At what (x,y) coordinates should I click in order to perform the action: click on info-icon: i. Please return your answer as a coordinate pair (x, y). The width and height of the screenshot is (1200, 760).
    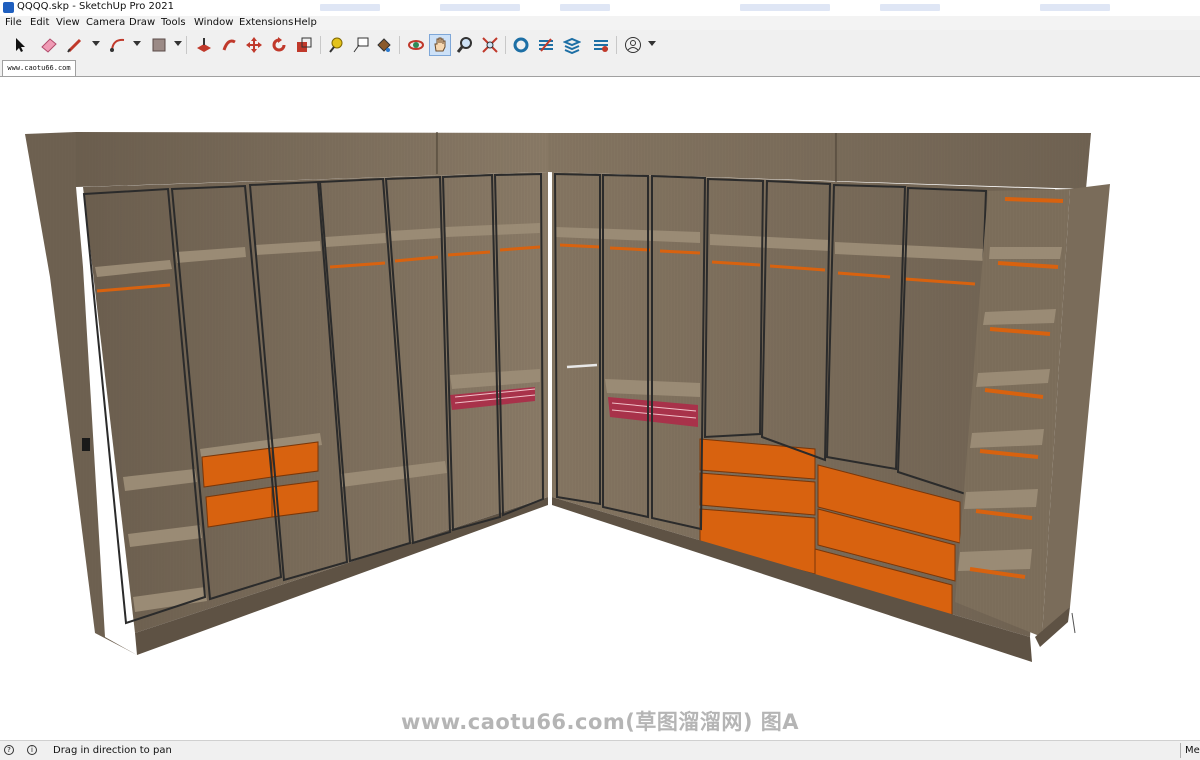
    Looking at the image, I should click on (32, 750).